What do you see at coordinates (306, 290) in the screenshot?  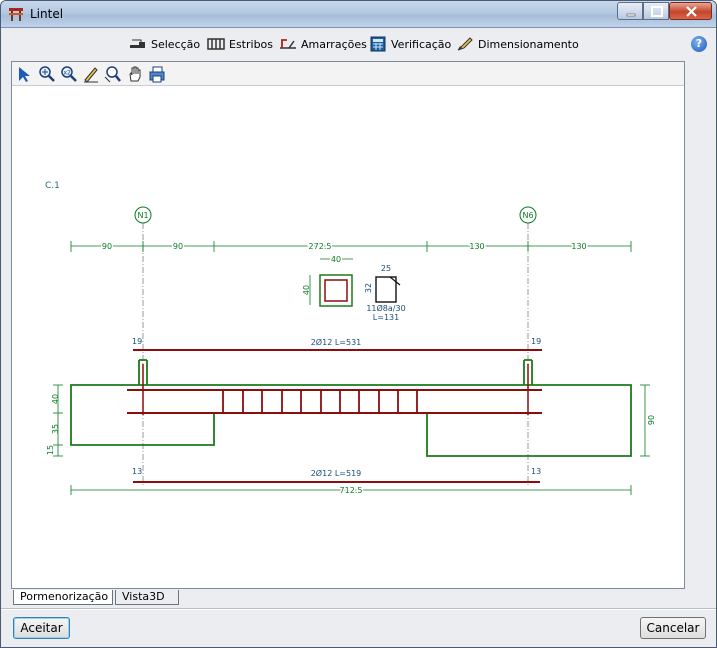 I see `section-height: 40` at bounding box center [306, 290].